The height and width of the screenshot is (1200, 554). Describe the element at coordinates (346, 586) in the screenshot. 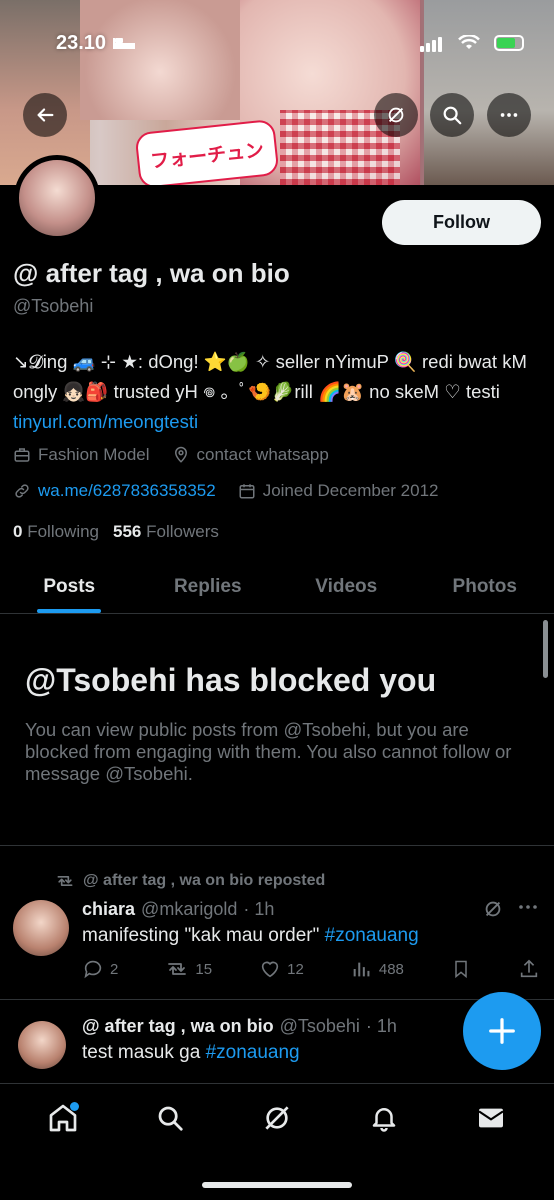

I see `tab-videos: Videos` at that location.